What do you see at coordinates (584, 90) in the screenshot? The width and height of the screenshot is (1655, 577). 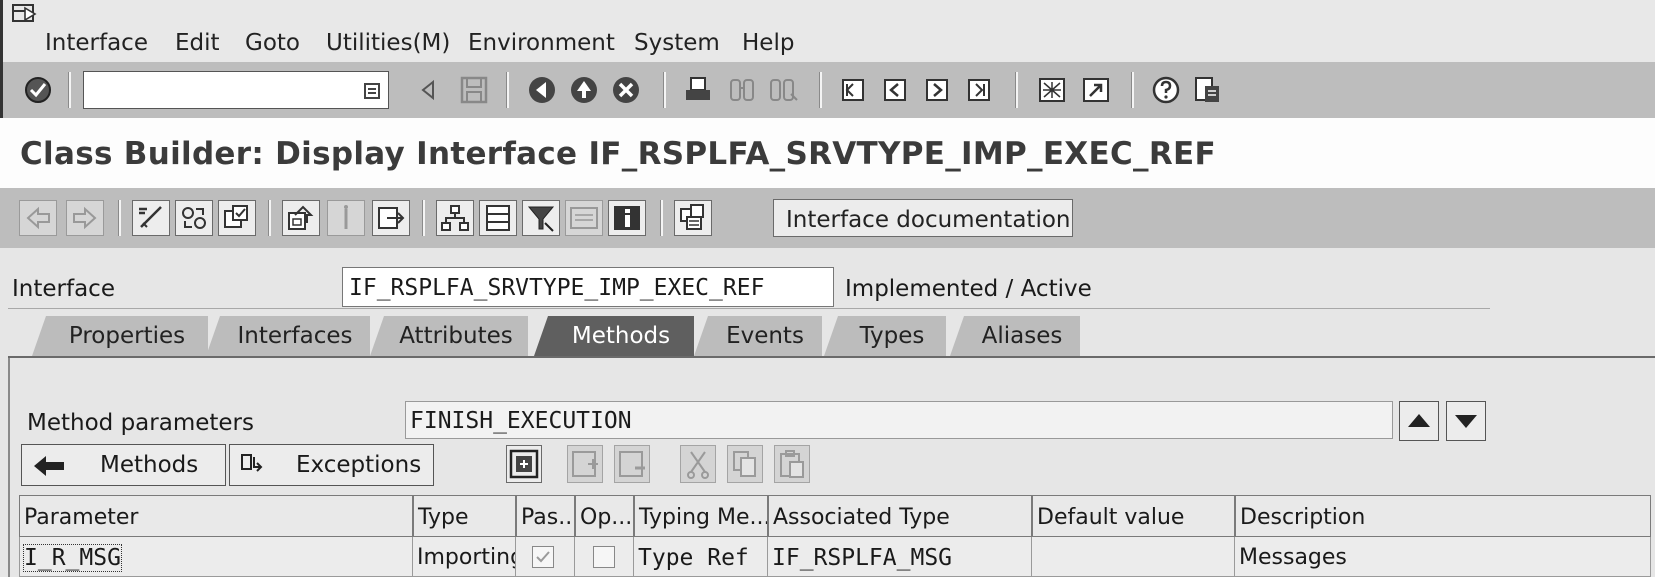 I see `exit-icon` at bounding box center [584, 90].